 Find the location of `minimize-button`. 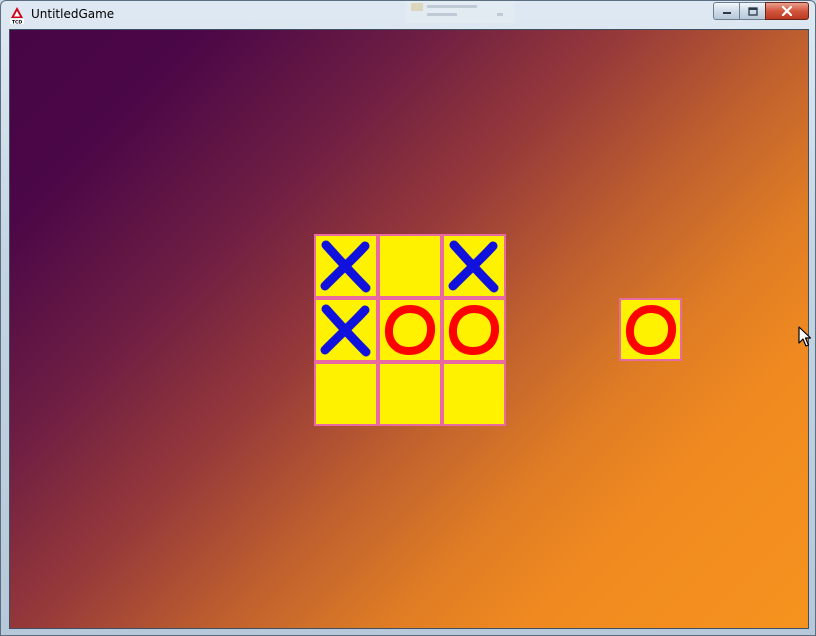

minimize-button is located at coordinates (726, 11).